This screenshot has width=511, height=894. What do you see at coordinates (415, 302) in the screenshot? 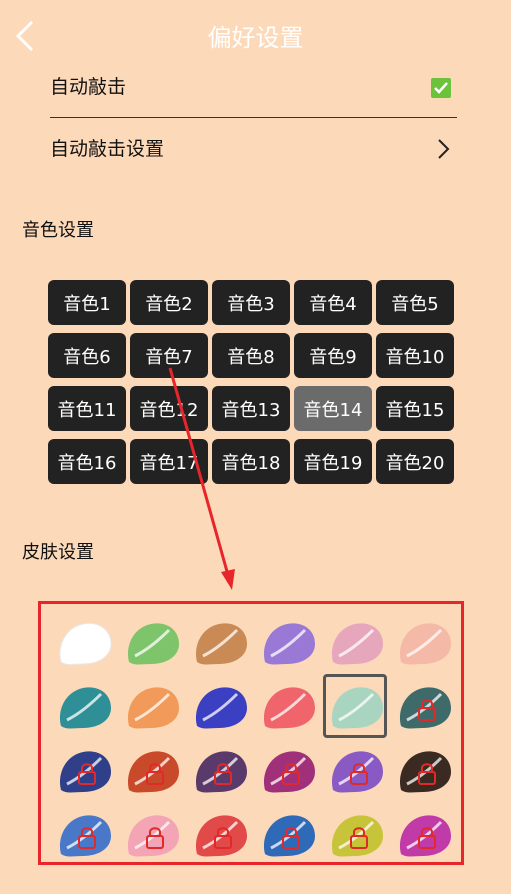
I see `tone-button: 音色5` at bounding box center [415, 302].